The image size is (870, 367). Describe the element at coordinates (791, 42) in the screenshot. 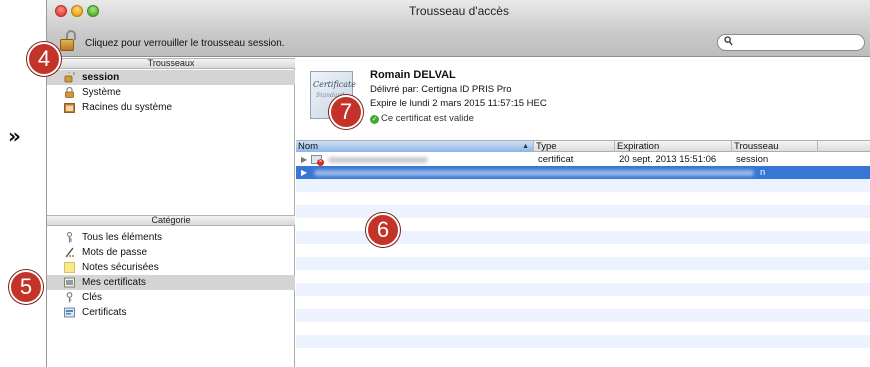

I see `search-field` at that location.